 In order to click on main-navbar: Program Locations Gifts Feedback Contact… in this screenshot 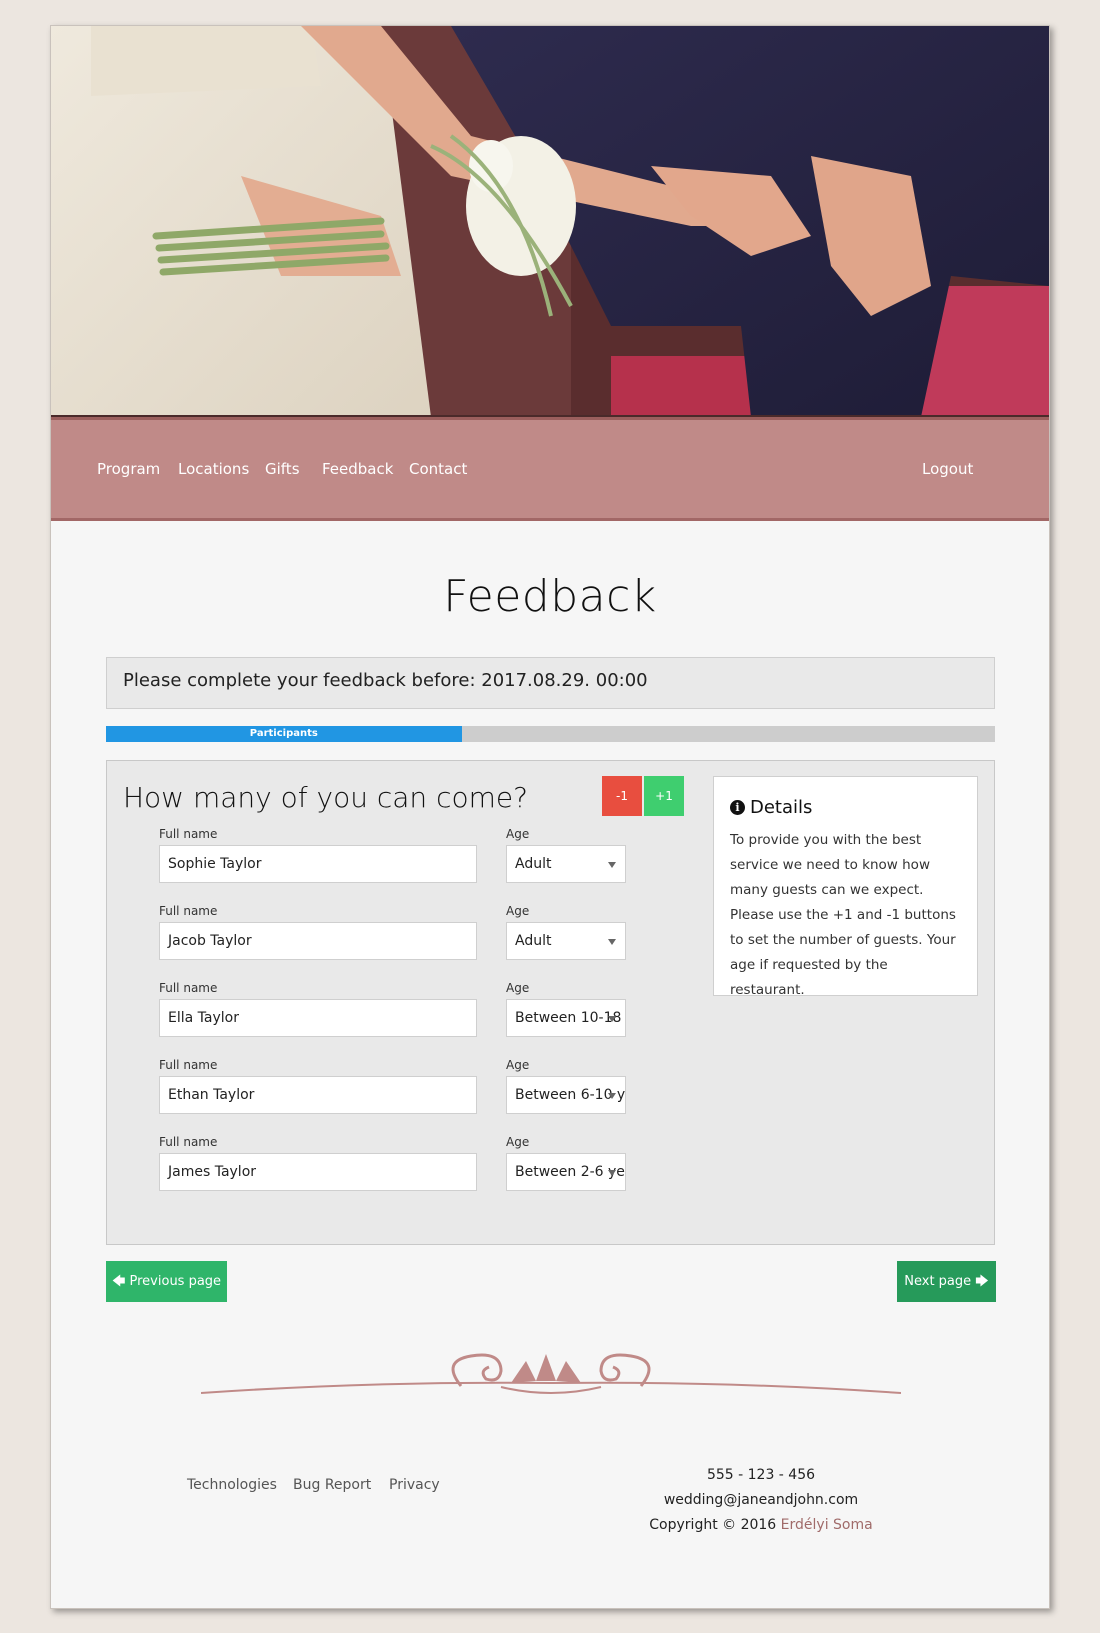, I will do `click(550, 469)`.